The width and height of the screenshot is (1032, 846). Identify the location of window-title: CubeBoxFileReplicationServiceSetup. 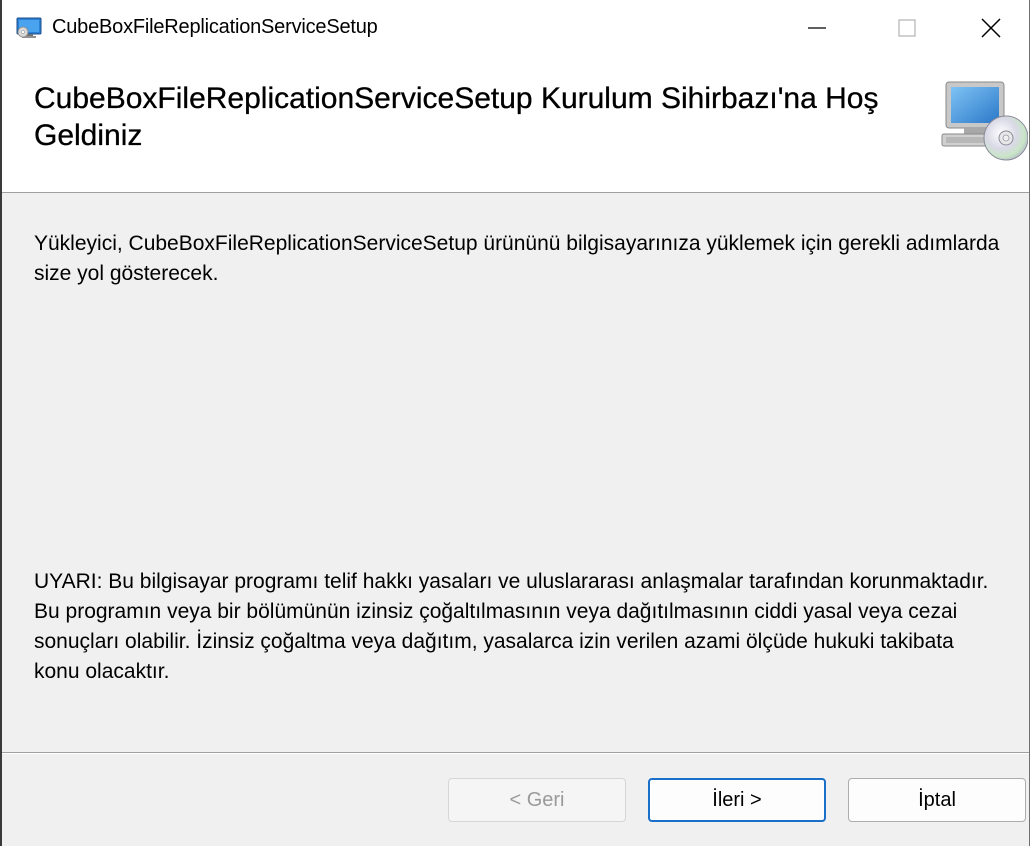
(215, 27).